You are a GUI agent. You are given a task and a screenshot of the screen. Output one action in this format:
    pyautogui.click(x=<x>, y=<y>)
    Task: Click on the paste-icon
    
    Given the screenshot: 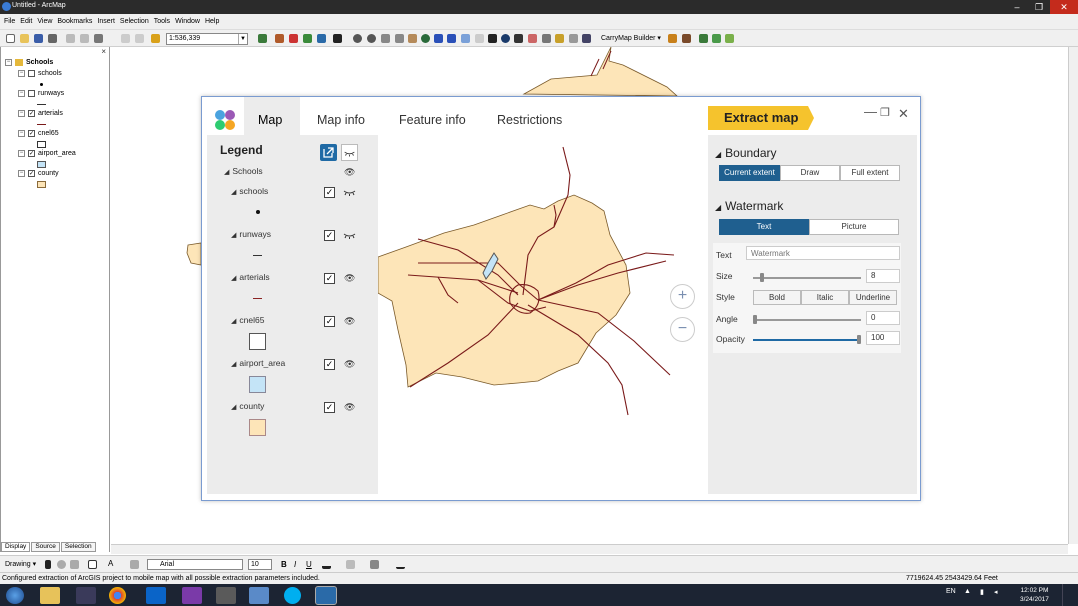 What is the action you would take?
    pyautogui.click(x=98, y=38)
    